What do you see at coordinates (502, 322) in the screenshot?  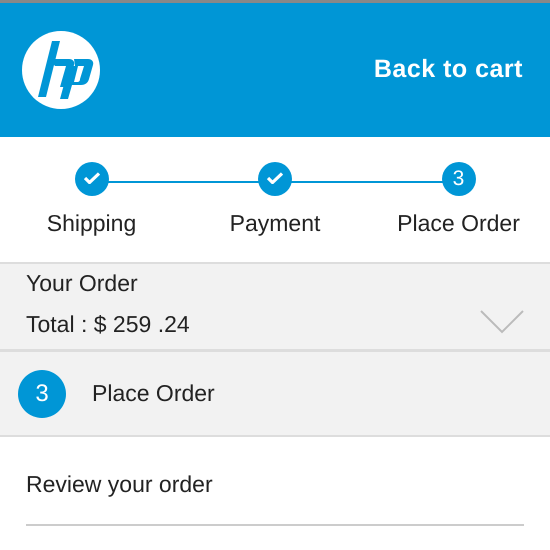 I see `chevron-icon` at bounding box center [502, 322].